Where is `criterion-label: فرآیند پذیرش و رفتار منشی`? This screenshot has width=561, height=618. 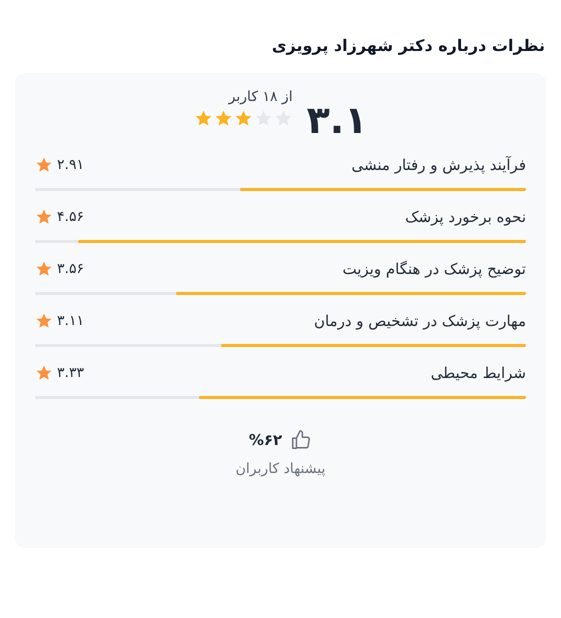 criterion-label: فرآیند پذیرش و رفتار منشی is located at coordinates (438, 165).